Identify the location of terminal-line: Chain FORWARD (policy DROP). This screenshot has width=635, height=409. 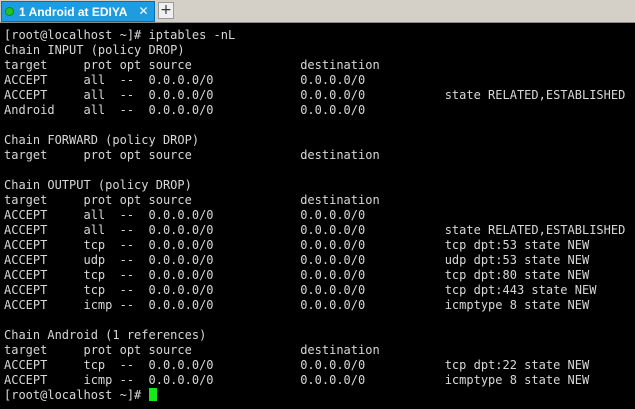
(102, 140).